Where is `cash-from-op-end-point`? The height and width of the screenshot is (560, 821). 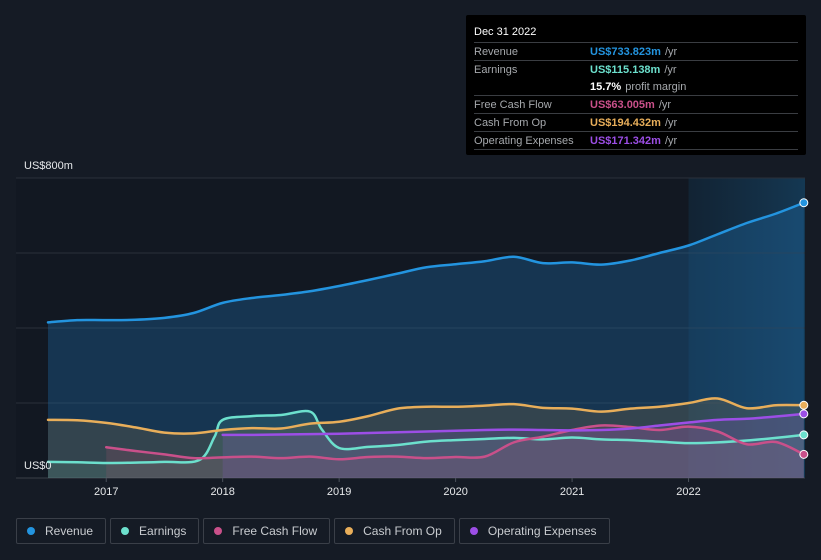
cash-from-op-end-point is located at coordinates (804, 405).